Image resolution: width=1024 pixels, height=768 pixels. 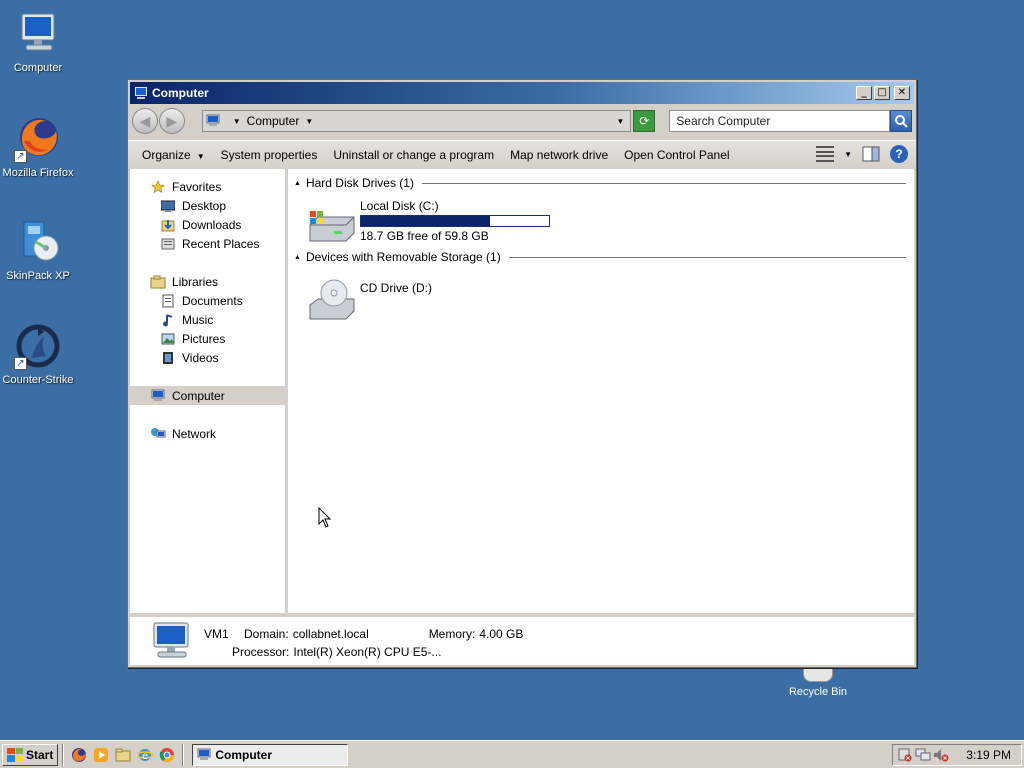 What do you see at coordinates (270, 754) in the screenshot?
I see `taskbar-button-computer: Computer` at bounding box center [270, 754].